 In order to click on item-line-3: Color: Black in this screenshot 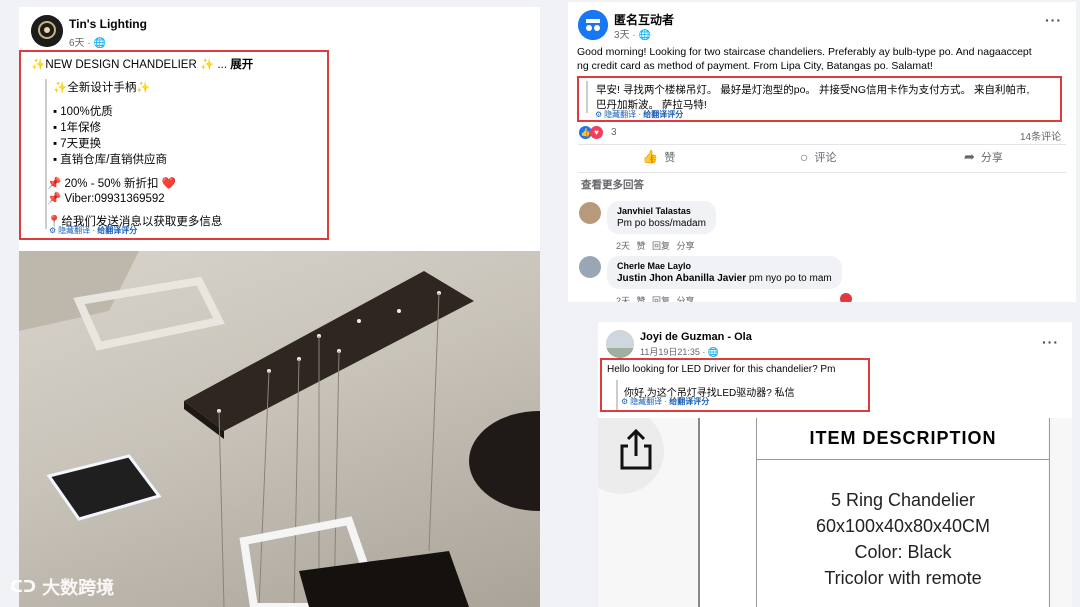, I will do `click(903, 552)`.